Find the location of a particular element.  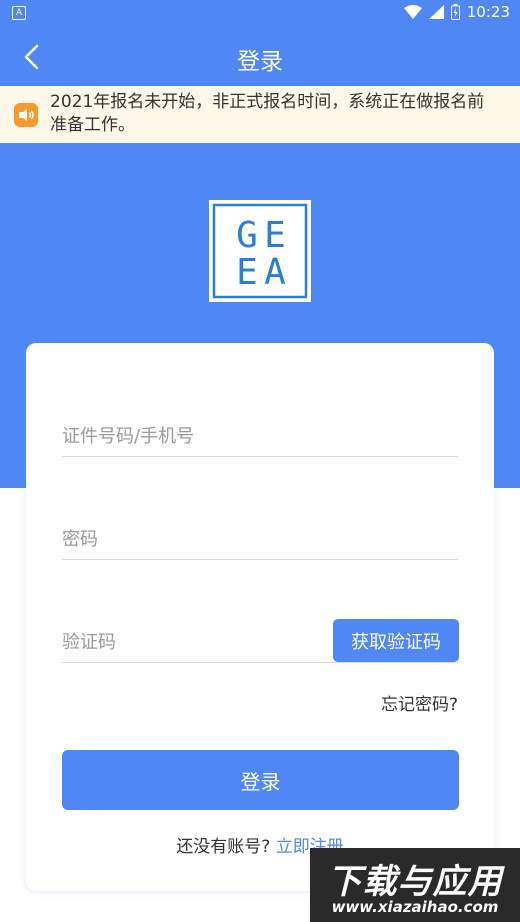

login-button: 登录 is located at coordinates (260, 780).